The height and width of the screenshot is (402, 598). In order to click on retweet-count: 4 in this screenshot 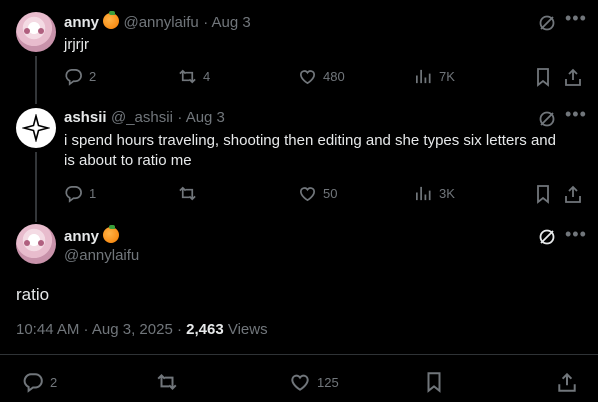, I will do `click(207, 76)`.